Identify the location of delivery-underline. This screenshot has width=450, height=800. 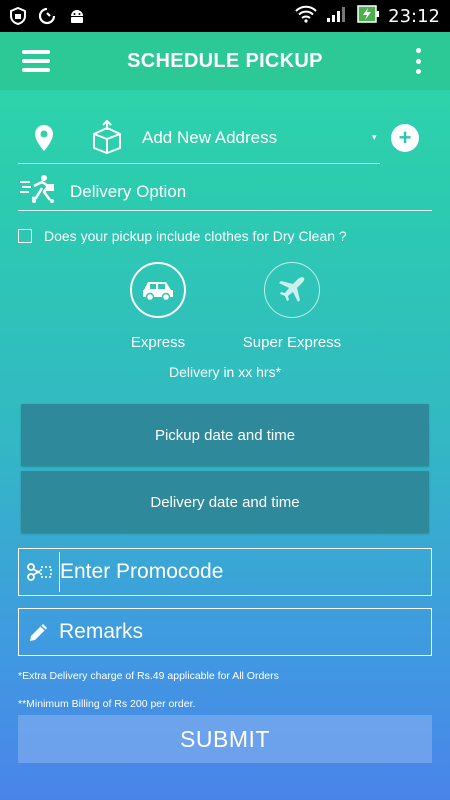
(225, 210).